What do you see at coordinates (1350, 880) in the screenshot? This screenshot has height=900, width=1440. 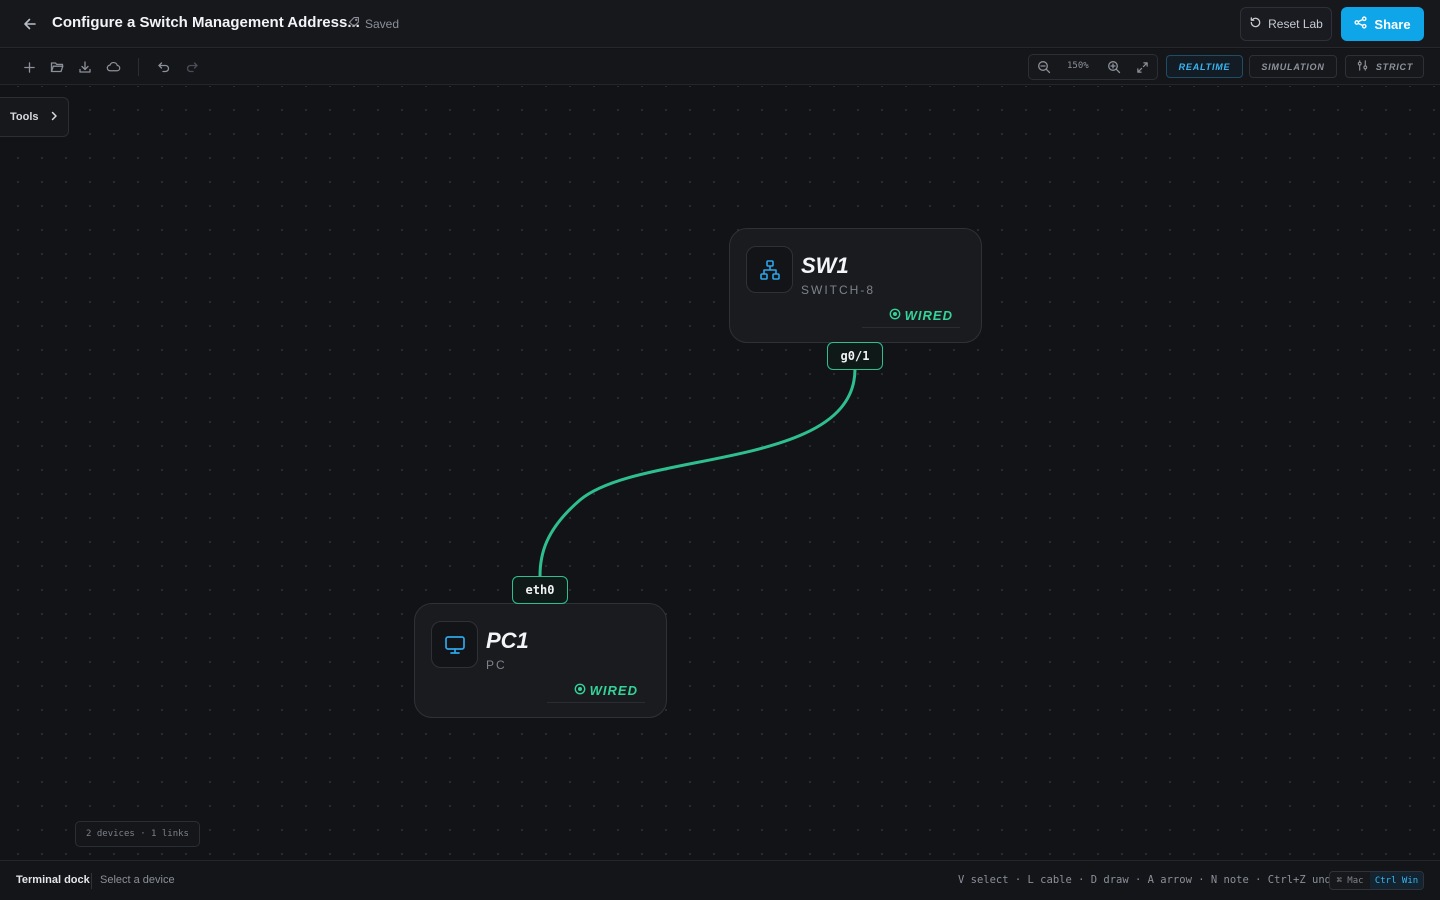 I see `os-mac-option: ⌘ Mac` at bounding box center [1350, 880].